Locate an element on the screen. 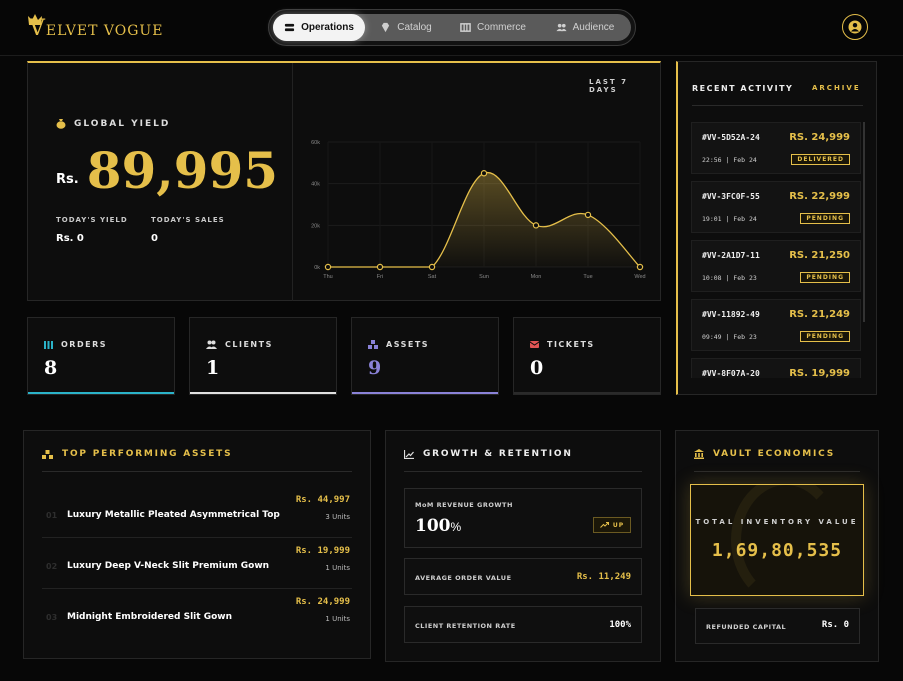 This screenshot has height=681, width=903. order-amount: RS. 24,999 is located at coordinates (819, 137).